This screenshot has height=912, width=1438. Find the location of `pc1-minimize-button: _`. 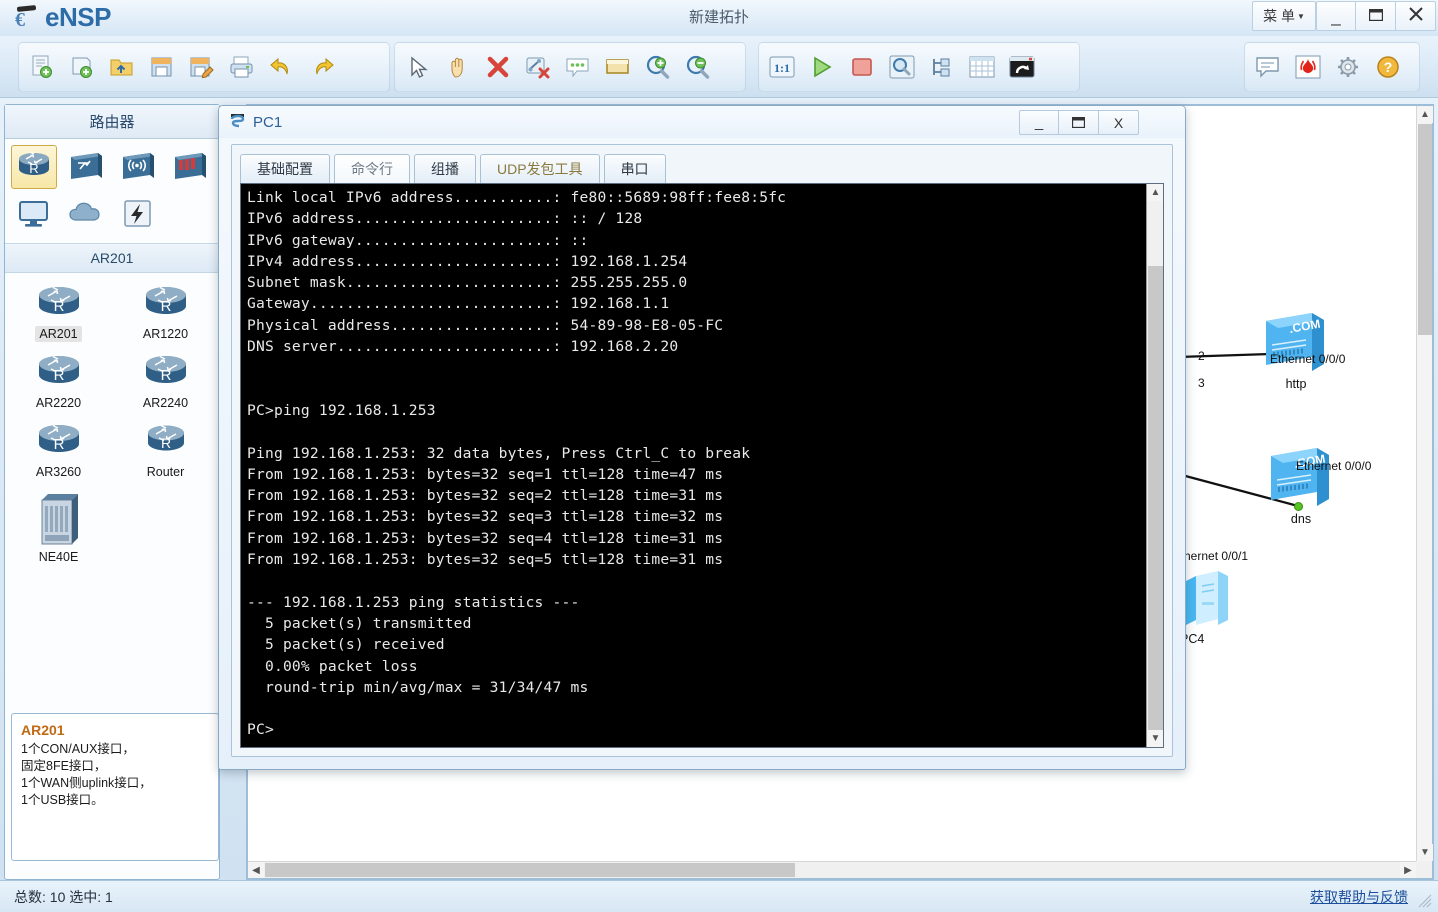

pc1-minimize-button: _ is located at coordinates (1039, 122).